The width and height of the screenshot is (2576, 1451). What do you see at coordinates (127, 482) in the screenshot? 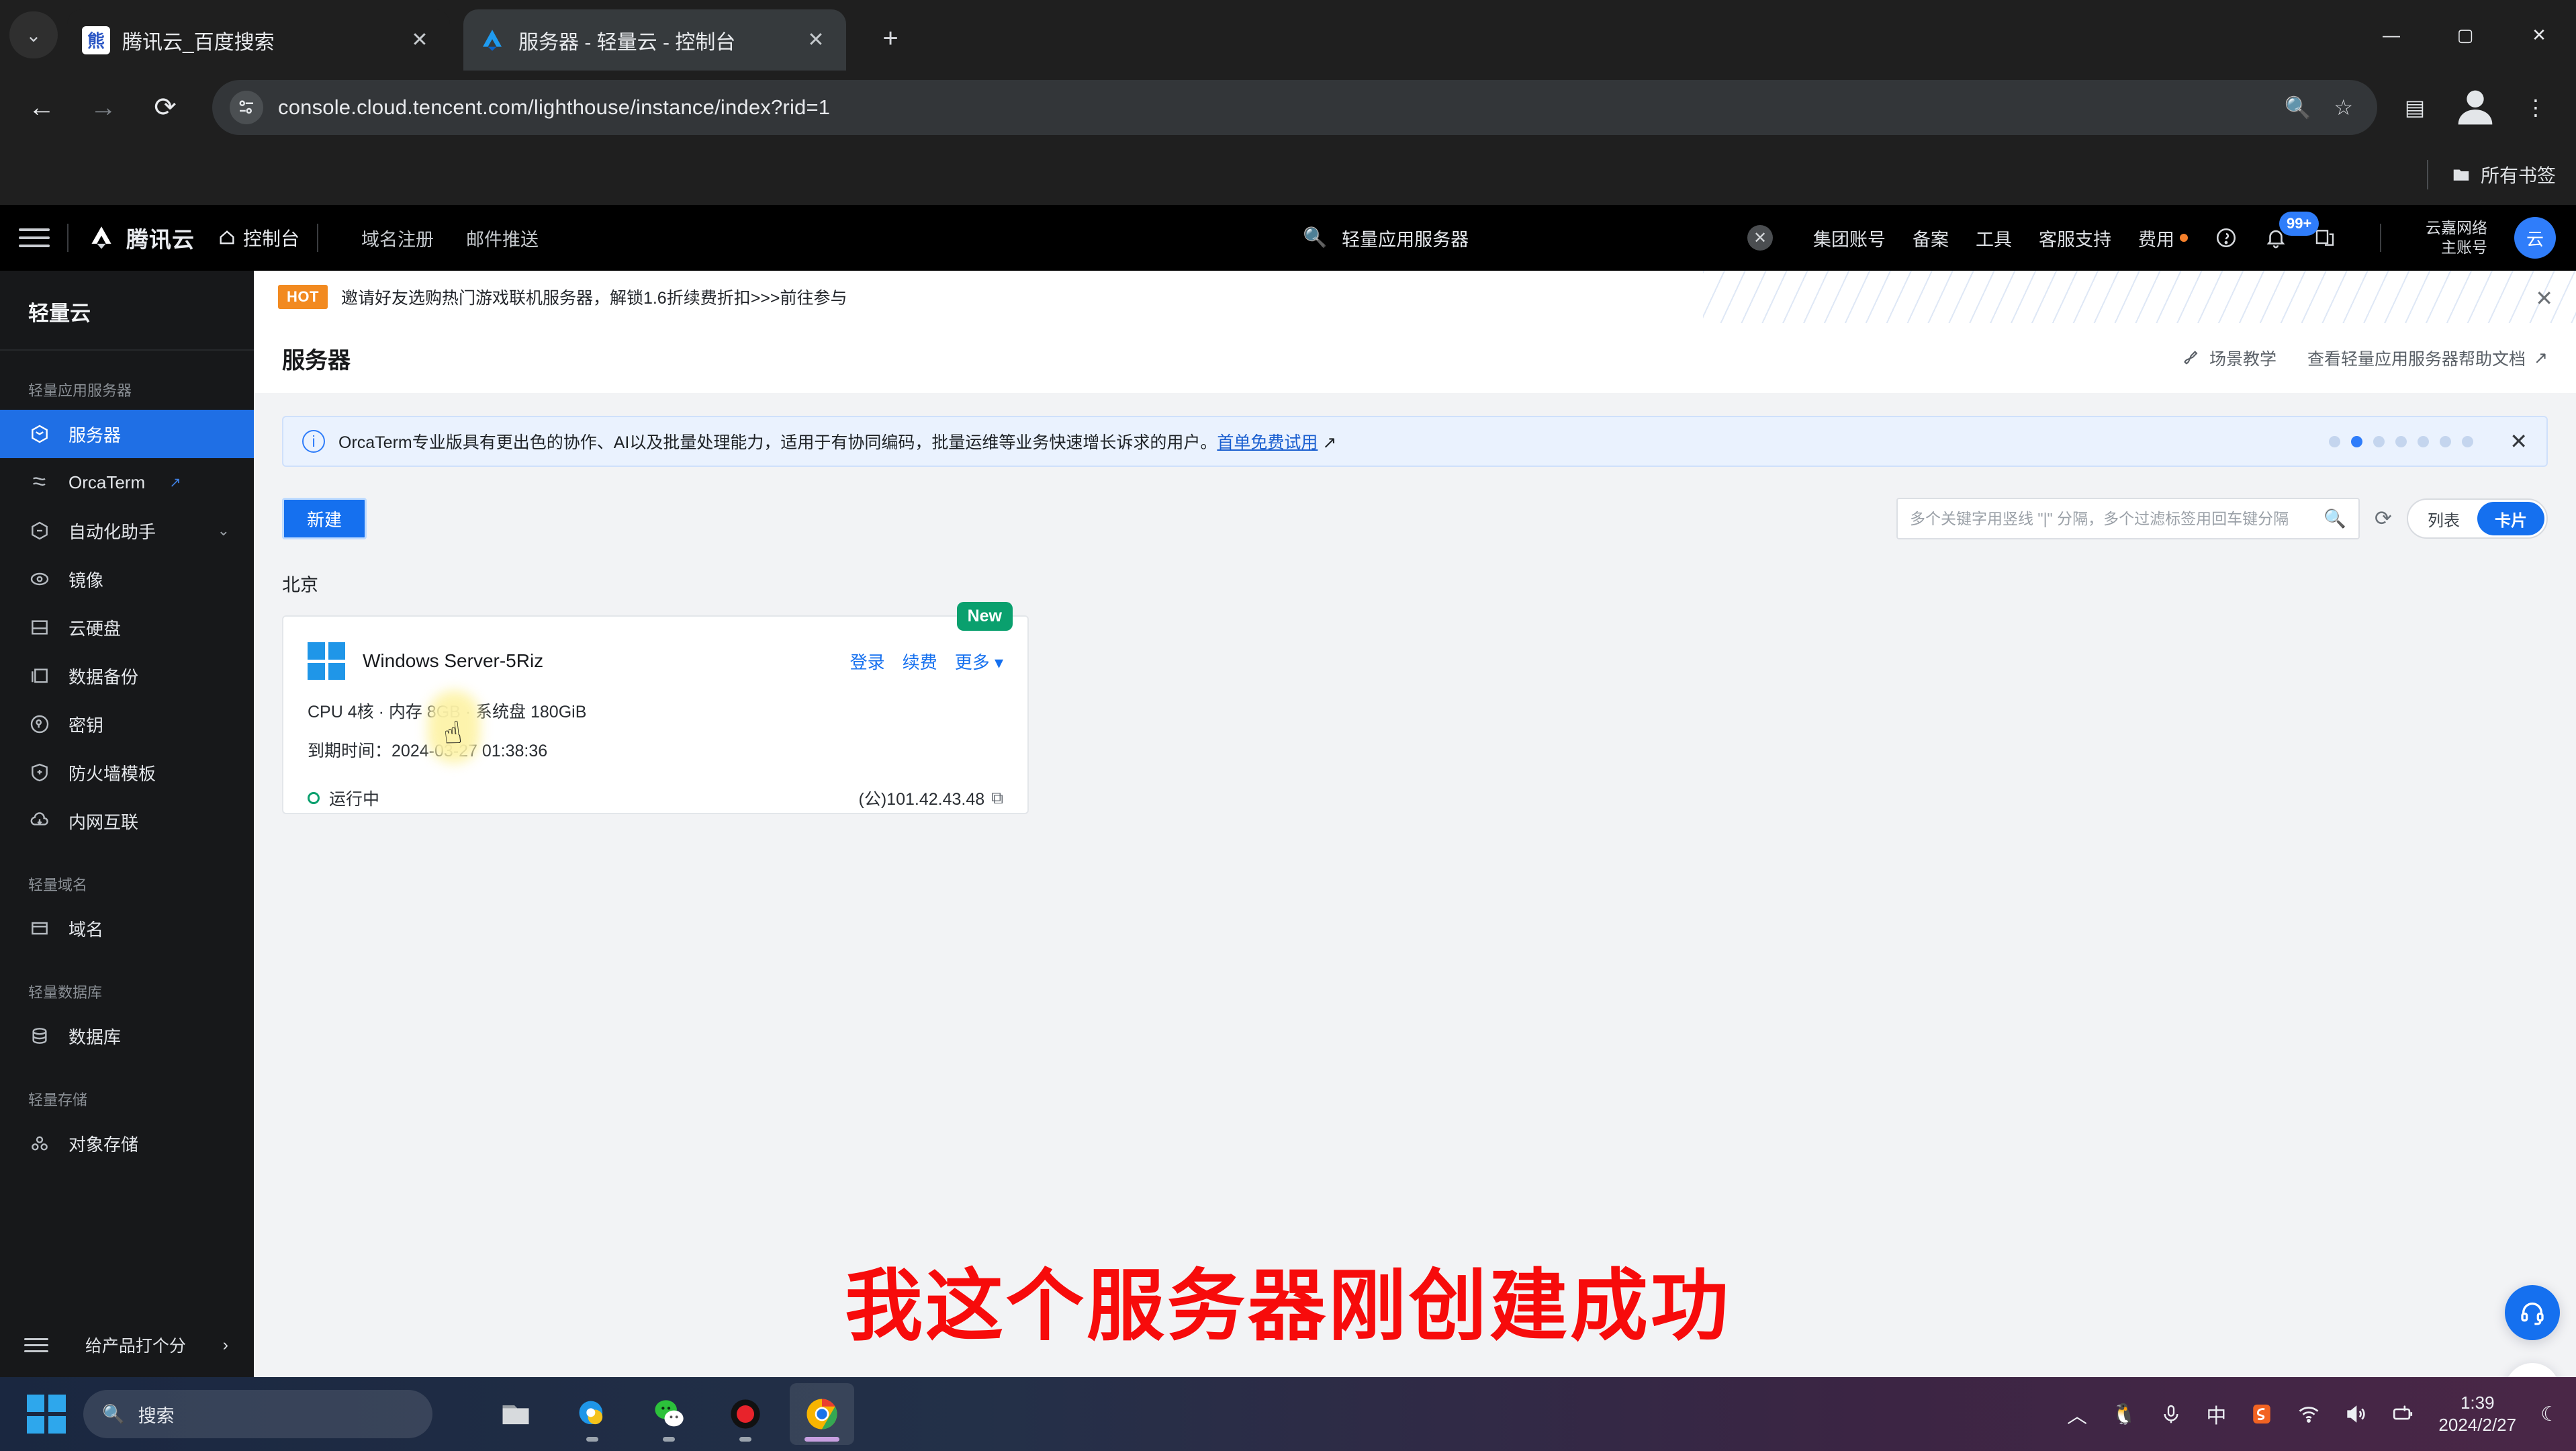
I see `sidebar-item-orcaterm: OrcaTerm ↗` at bounding box center [127, 482].